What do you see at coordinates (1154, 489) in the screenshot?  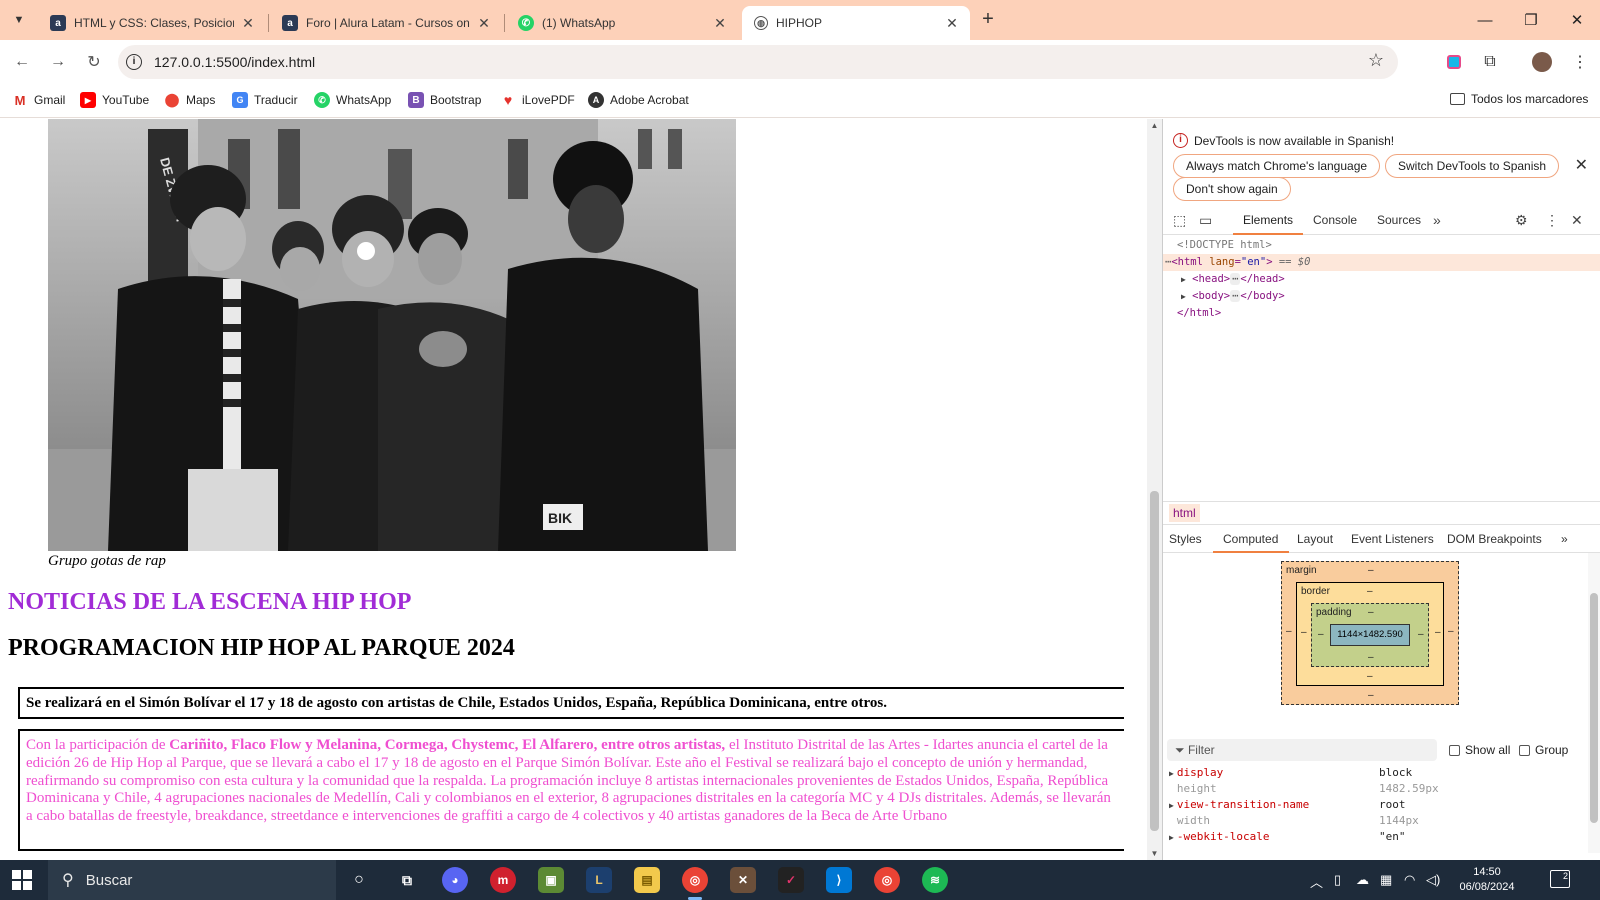 I see `page-scrollbar: ▲ ▼` at bounding box center [1154, 489].